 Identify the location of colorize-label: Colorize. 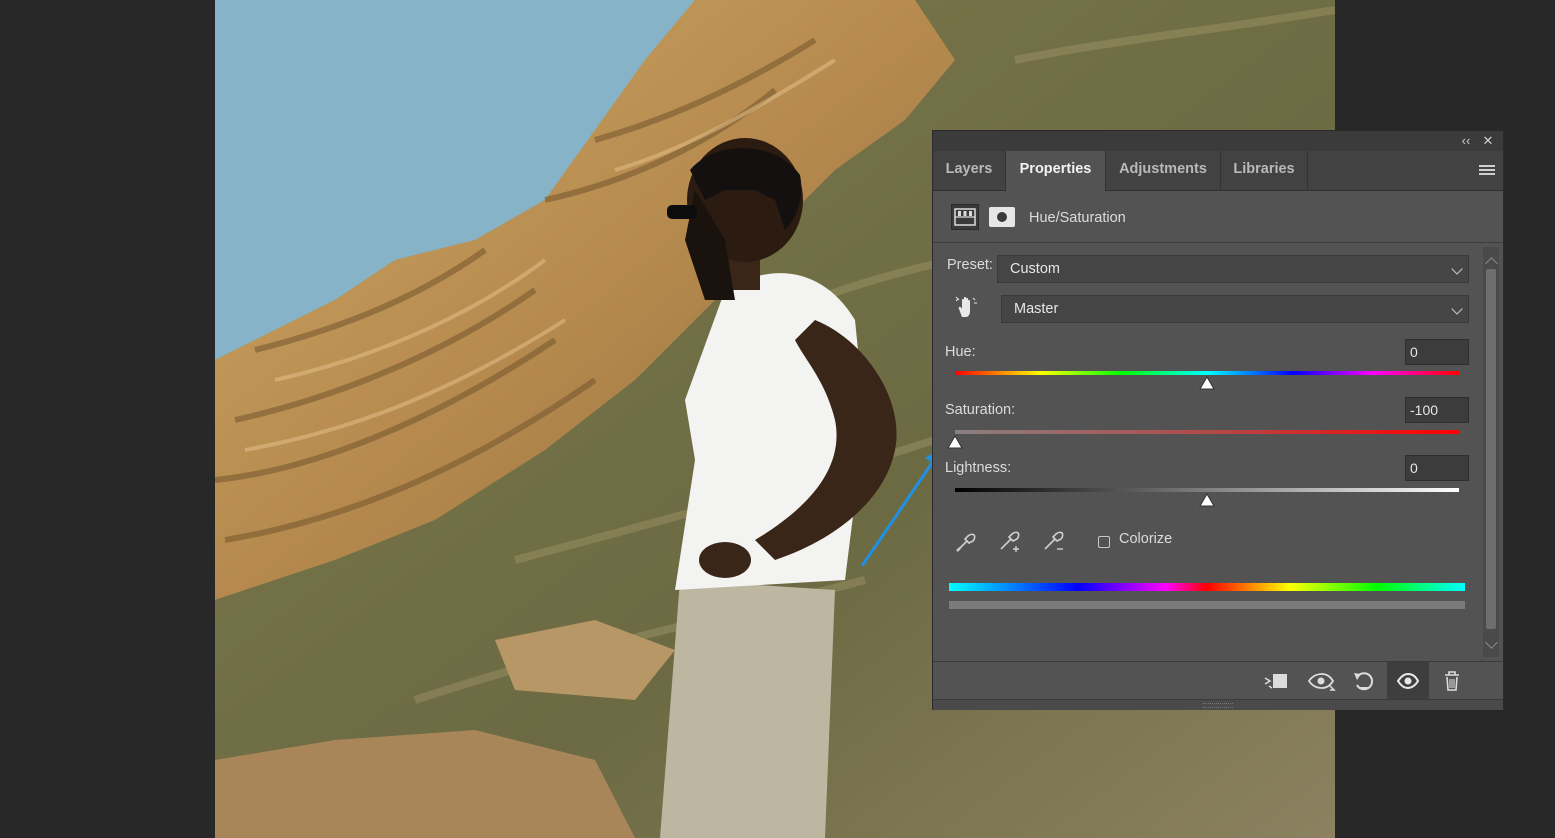
(1146, 539).